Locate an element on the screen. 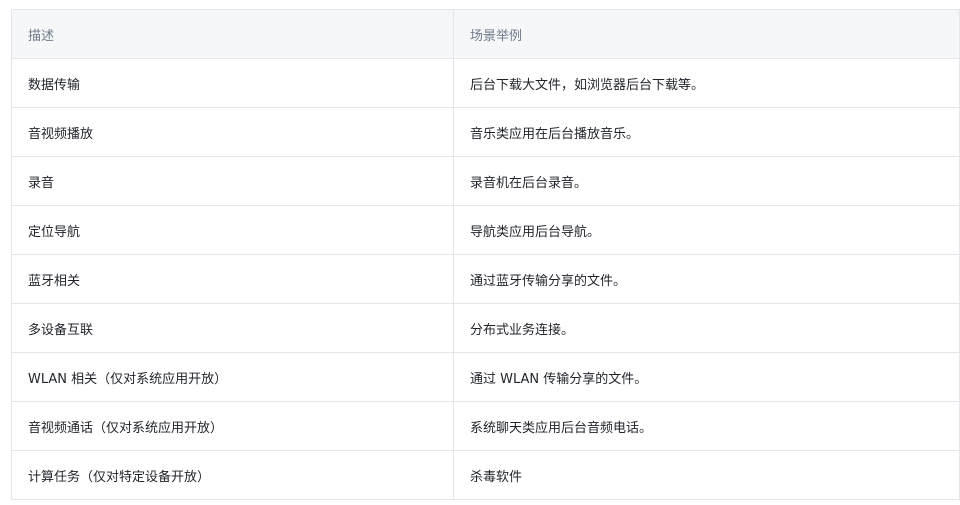 Image resolution: width=960 pixels, height=505 pixels. table-row: 音视频播放 音乐类应用在后台播放音乐。 is located at coordinates (485, 132).